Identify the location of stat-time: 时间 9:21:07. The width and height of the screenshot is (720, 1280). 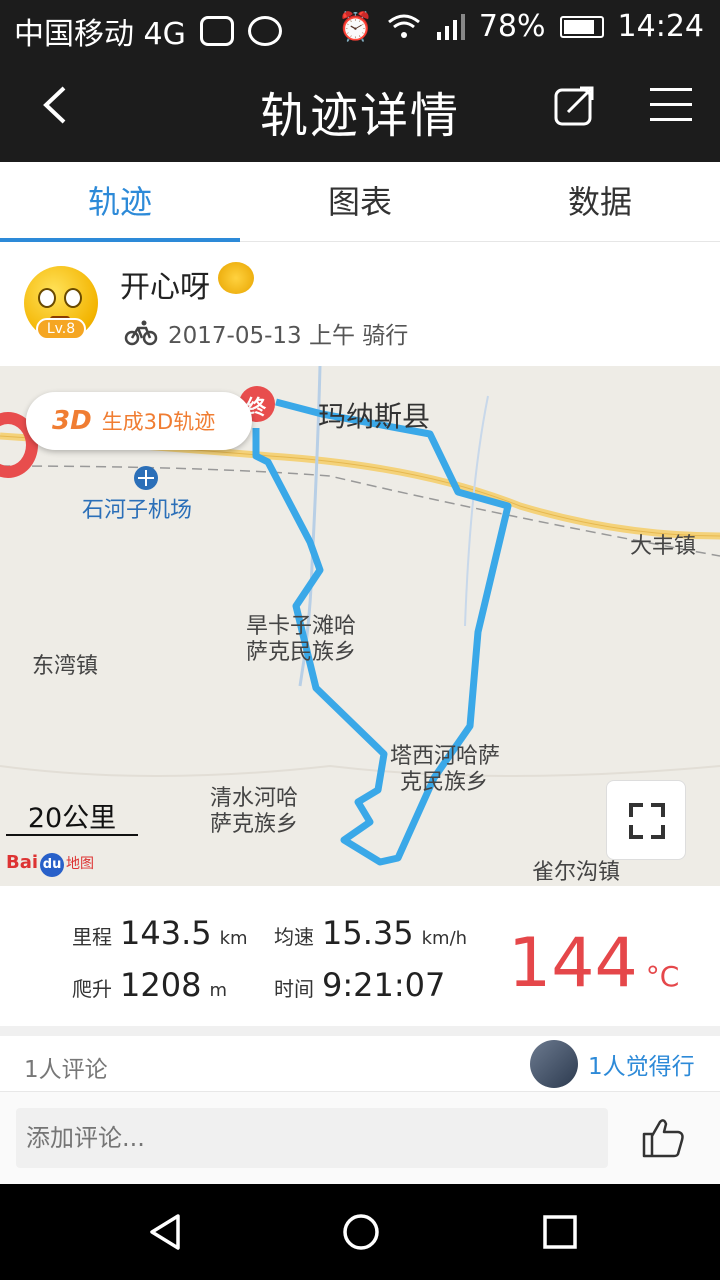
(359, 985).